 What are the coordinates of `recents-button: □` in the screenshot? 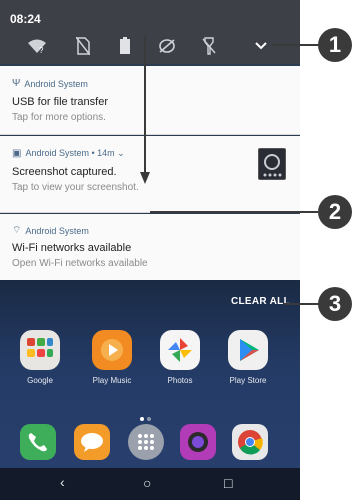 It's located at (228, 483).